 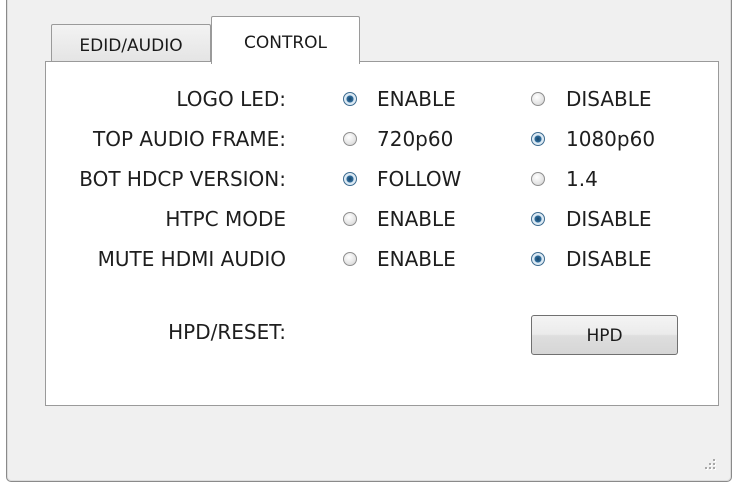 What do you see at coordinates (610, 139) in the screenshot?
I see `top-audio-frame-1080p60-label: 1080p60` at bounding box center [610, 139].